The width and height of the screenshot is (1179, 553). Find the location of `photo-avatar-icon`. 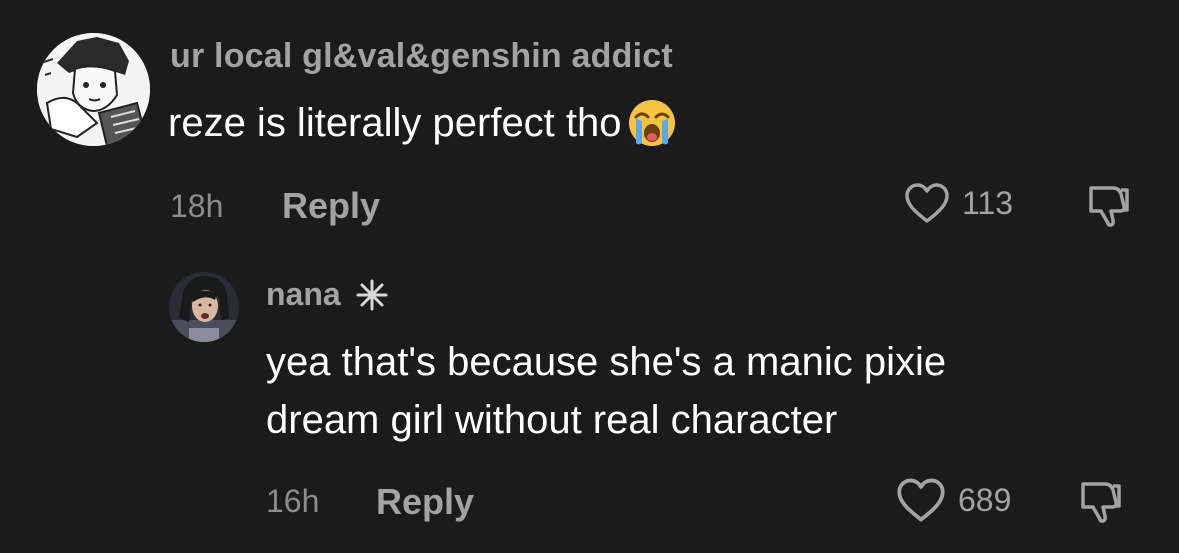

photo-avatar-icon is located at coordinates (204, 307).